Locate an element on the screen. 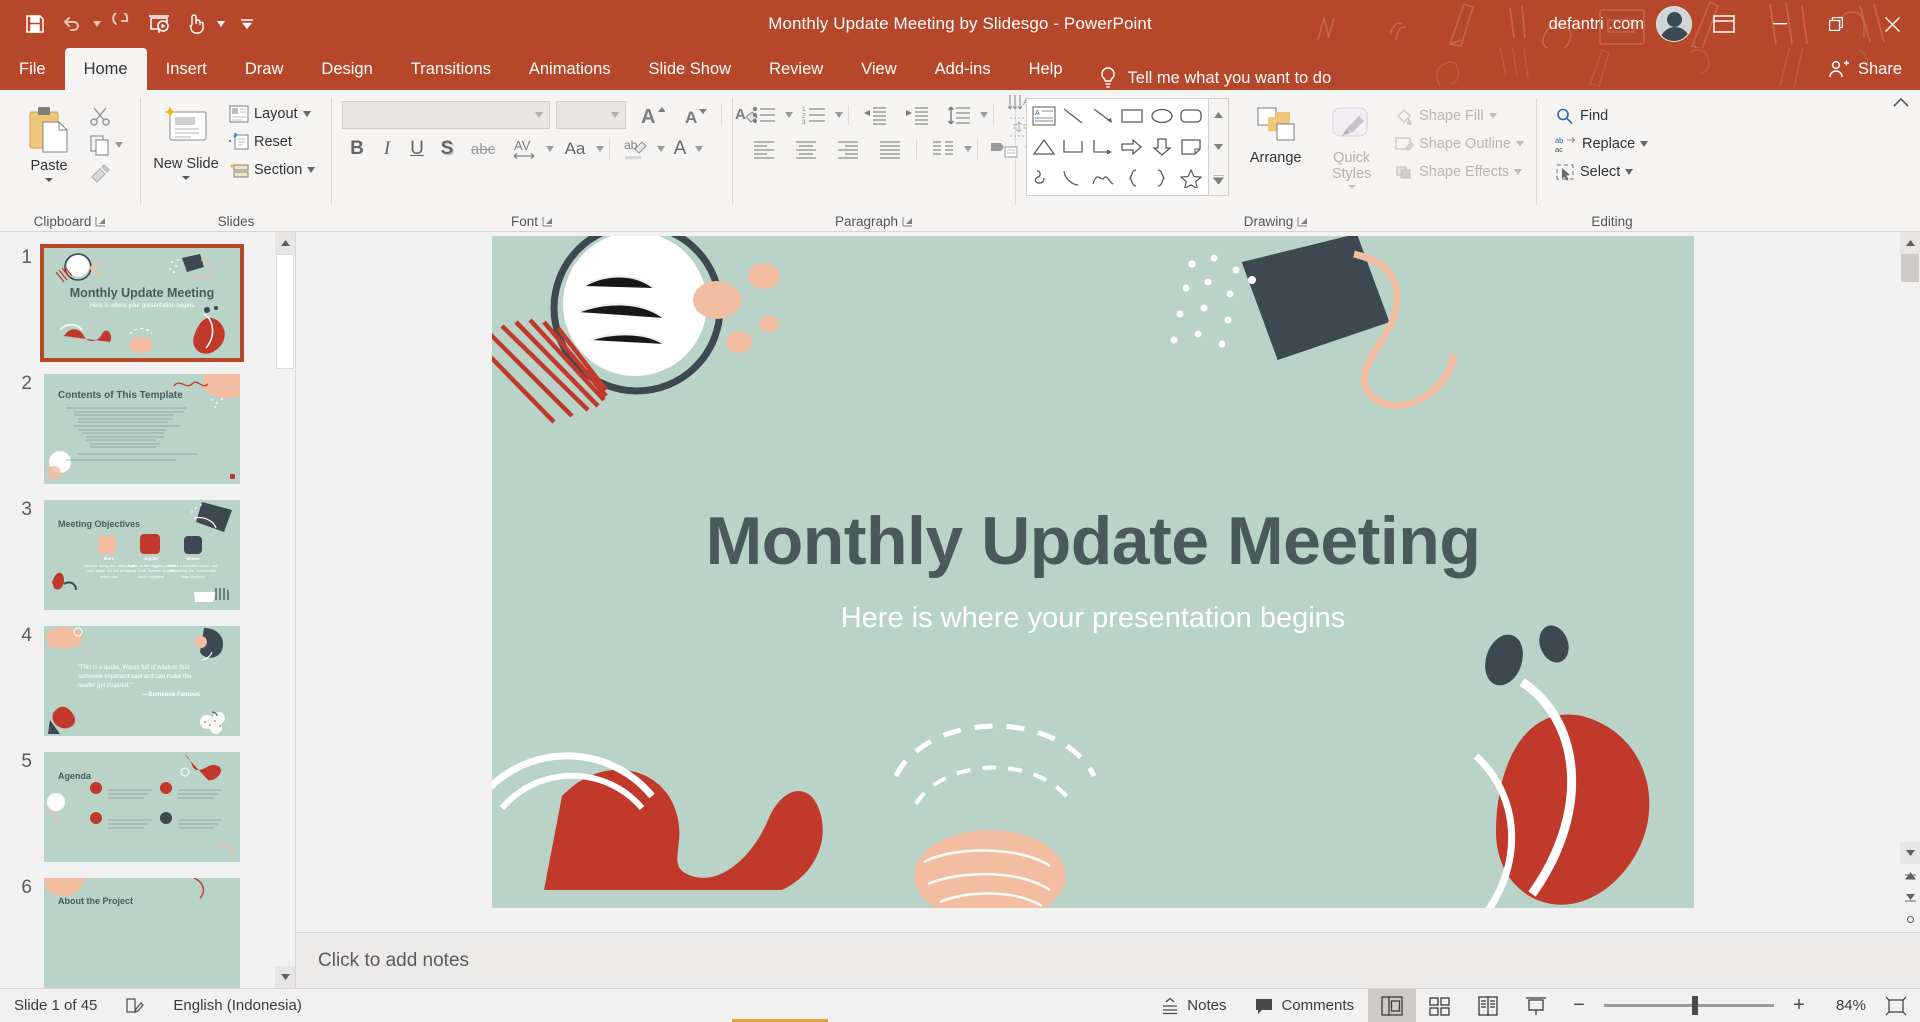 This screenshot has height=1022, width=1920. shape-fill-button: Shape Fill is located at coordinates (1459, 116).